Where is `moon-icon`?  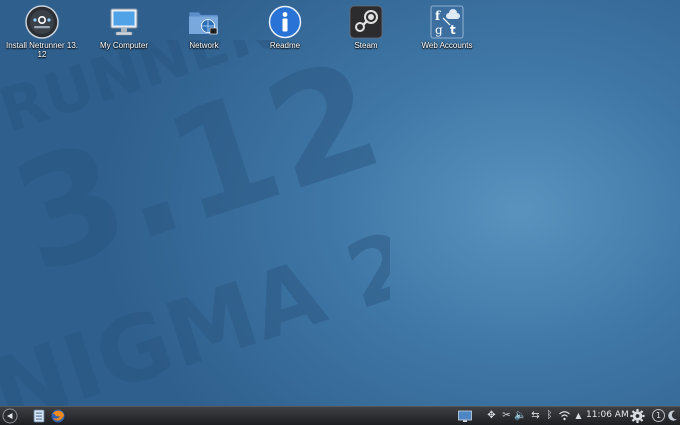 moon-icon is located at coordinates (673, 415).